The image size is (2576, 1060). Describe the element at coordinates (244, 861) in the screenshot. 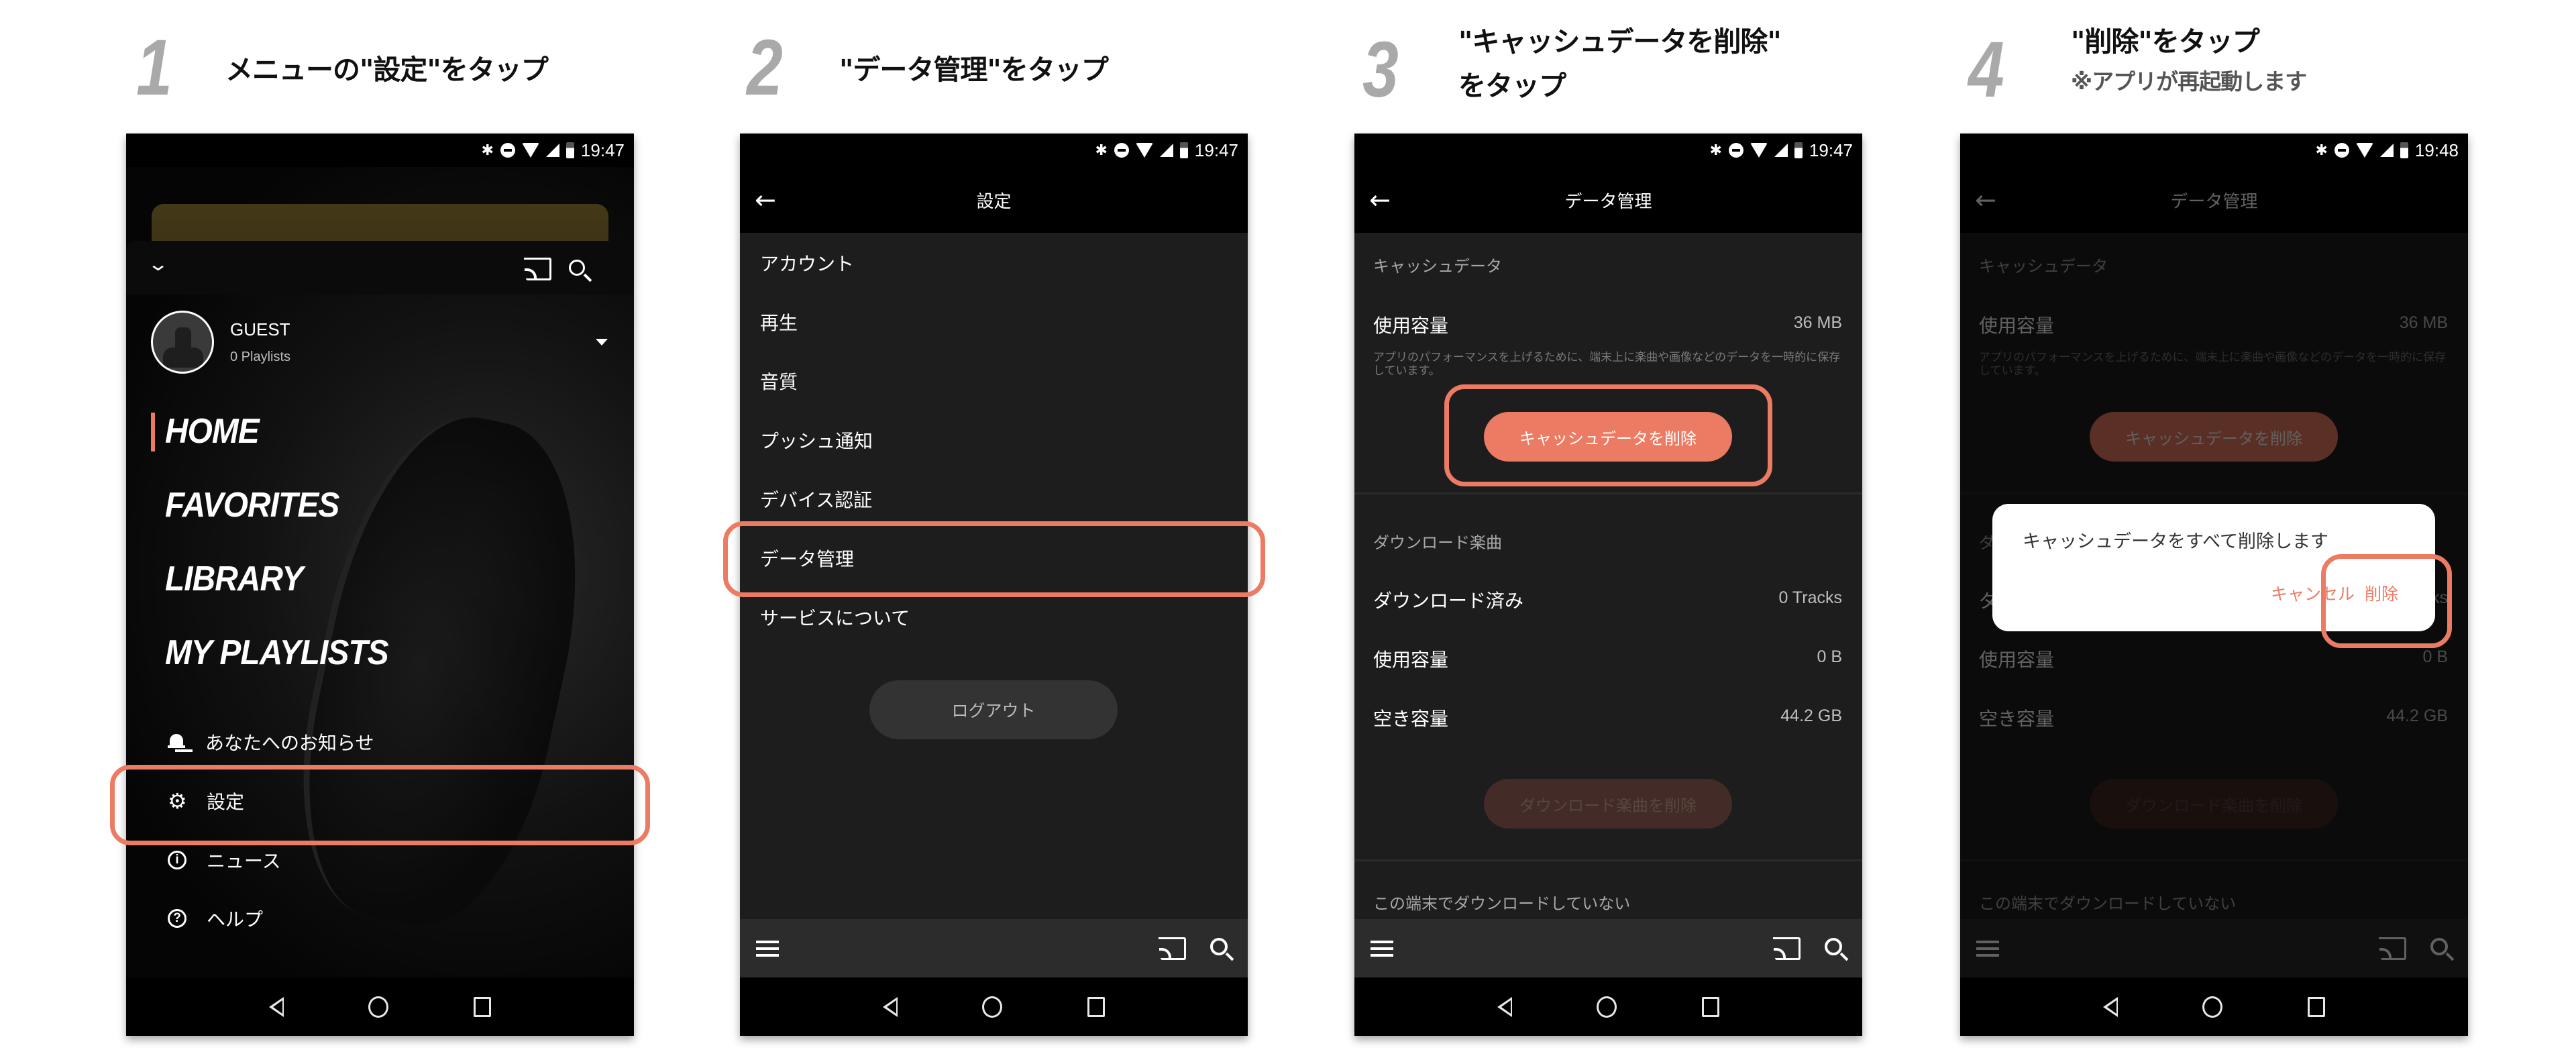

I see `menu-label: ニュース` at that location.